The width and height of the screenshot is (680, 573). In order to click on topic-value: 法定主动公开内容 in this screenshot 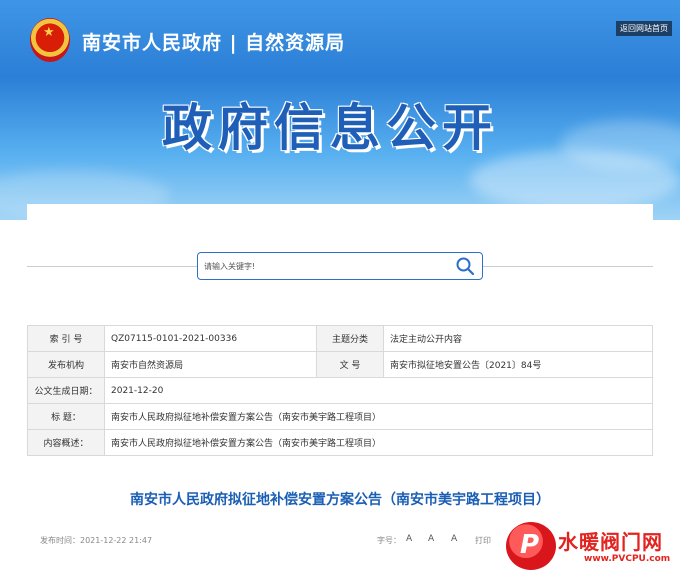, I will do `click(518, 338)`.